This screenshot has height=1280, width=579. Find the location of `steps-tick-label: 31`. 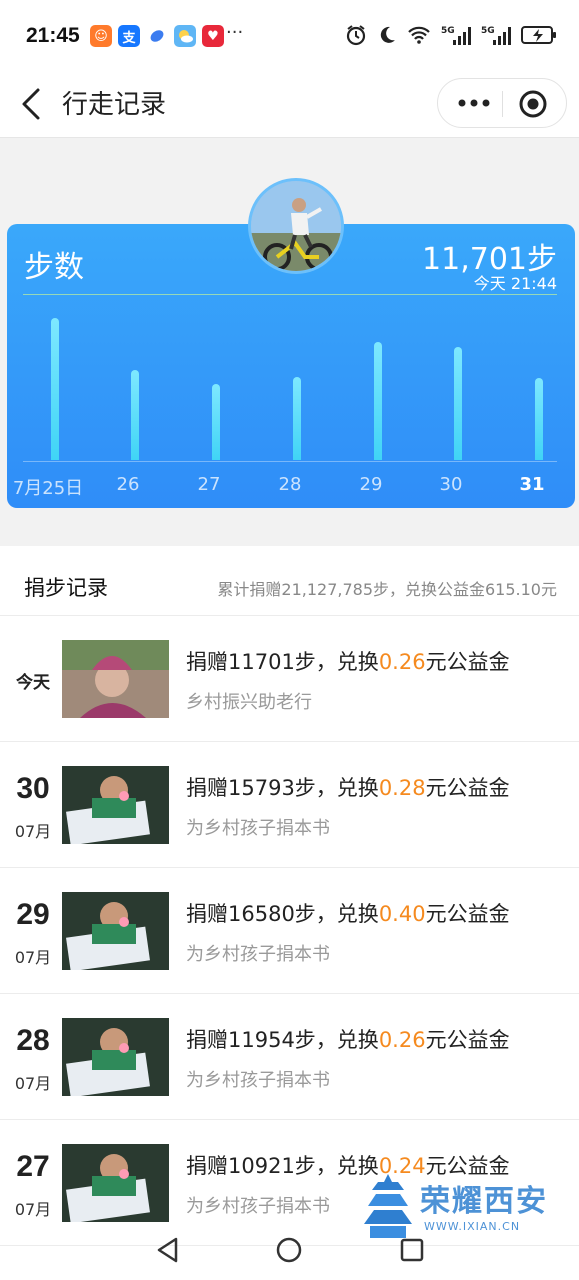

steps-tick-label: 31 is located at coordinates (532, 484).